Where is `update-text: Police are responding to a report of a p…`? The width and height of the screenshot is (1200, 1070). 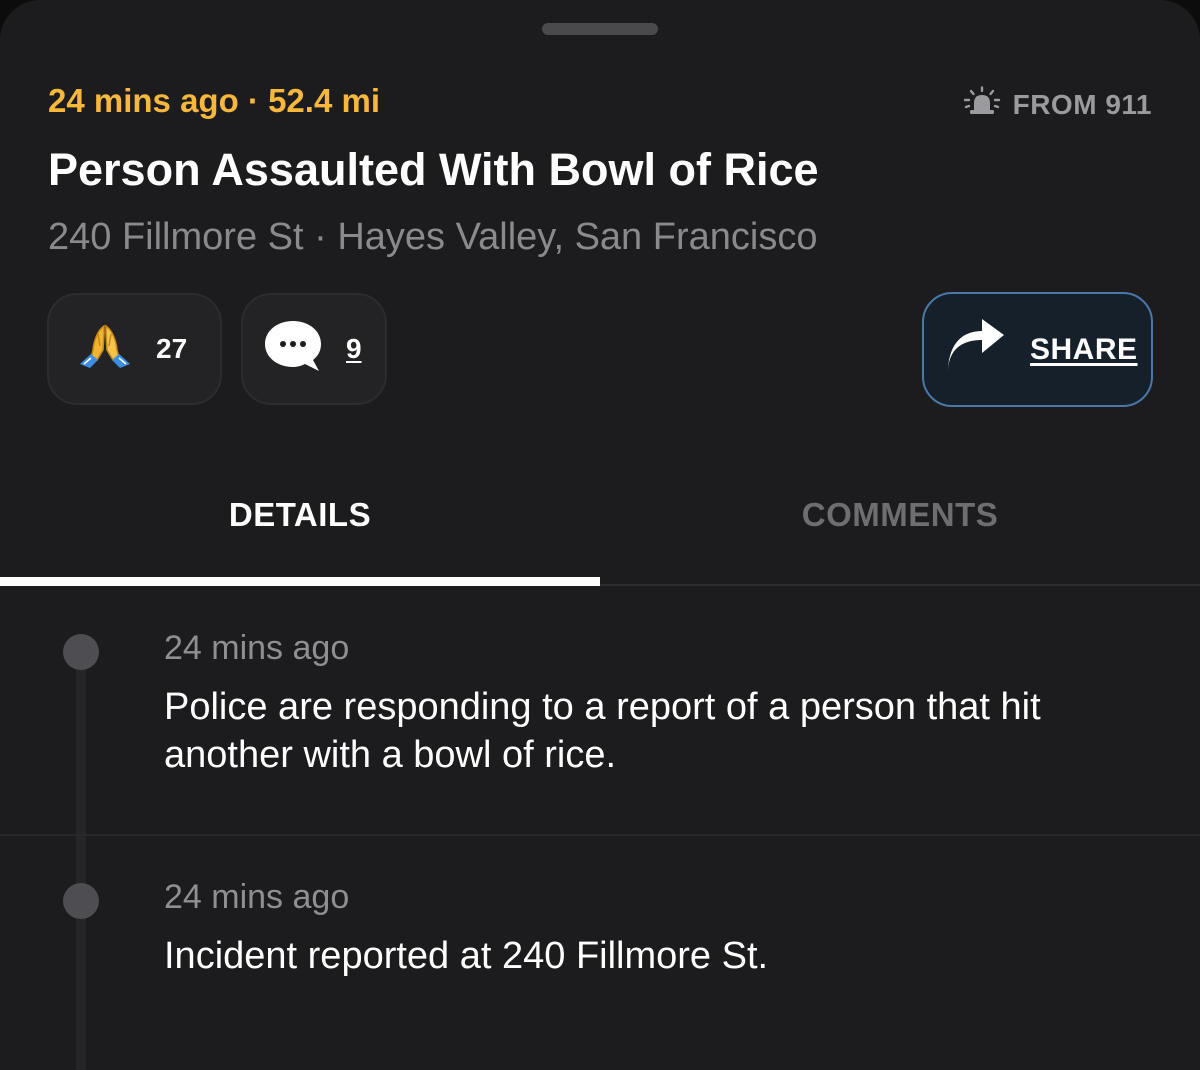 update-text: Police are responding to a report of a p… is located at coordinates (602, 731).